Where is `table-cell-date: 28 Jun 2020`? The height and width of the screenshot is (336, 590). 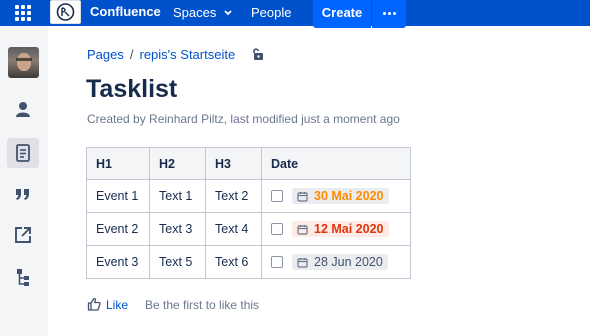 table-cell-date: 28 Jun 2020 is located at coordinates (336, 262).